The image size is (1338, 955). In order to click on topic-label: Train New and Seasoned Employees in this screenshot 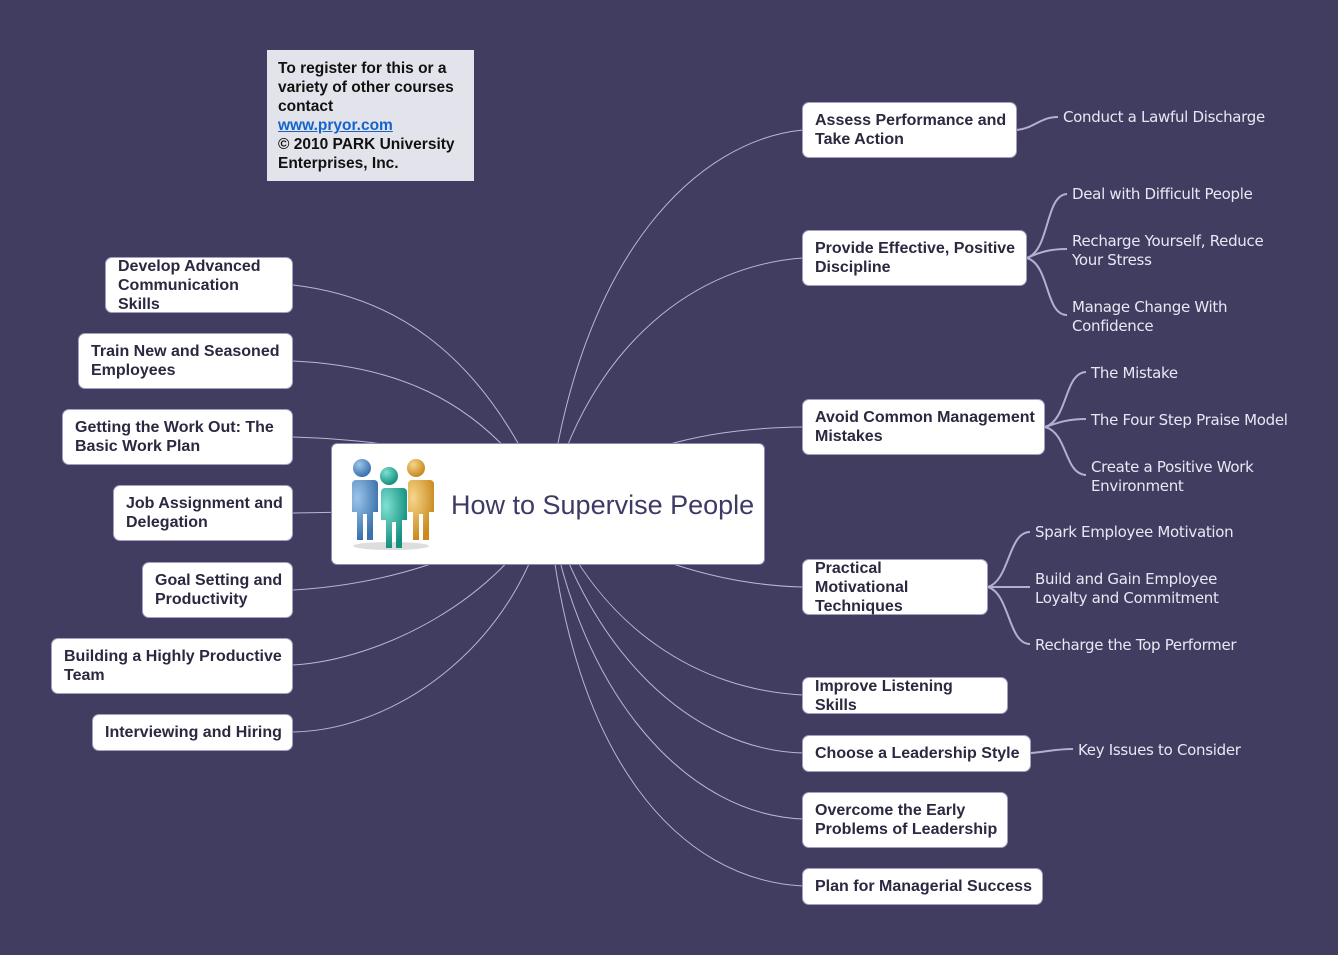, I will do `click(185, 361)`.